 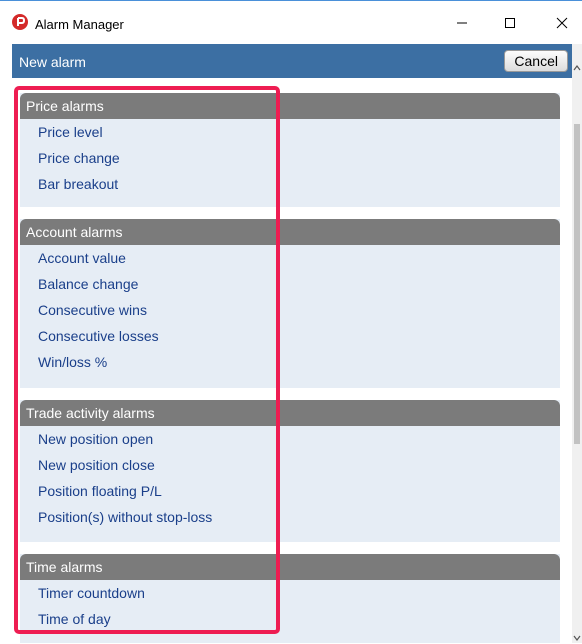 What do you see at coordinates (52, 62) in the screenshot?
I see `panel-title: New alarm` at bounding box center [52, 62].